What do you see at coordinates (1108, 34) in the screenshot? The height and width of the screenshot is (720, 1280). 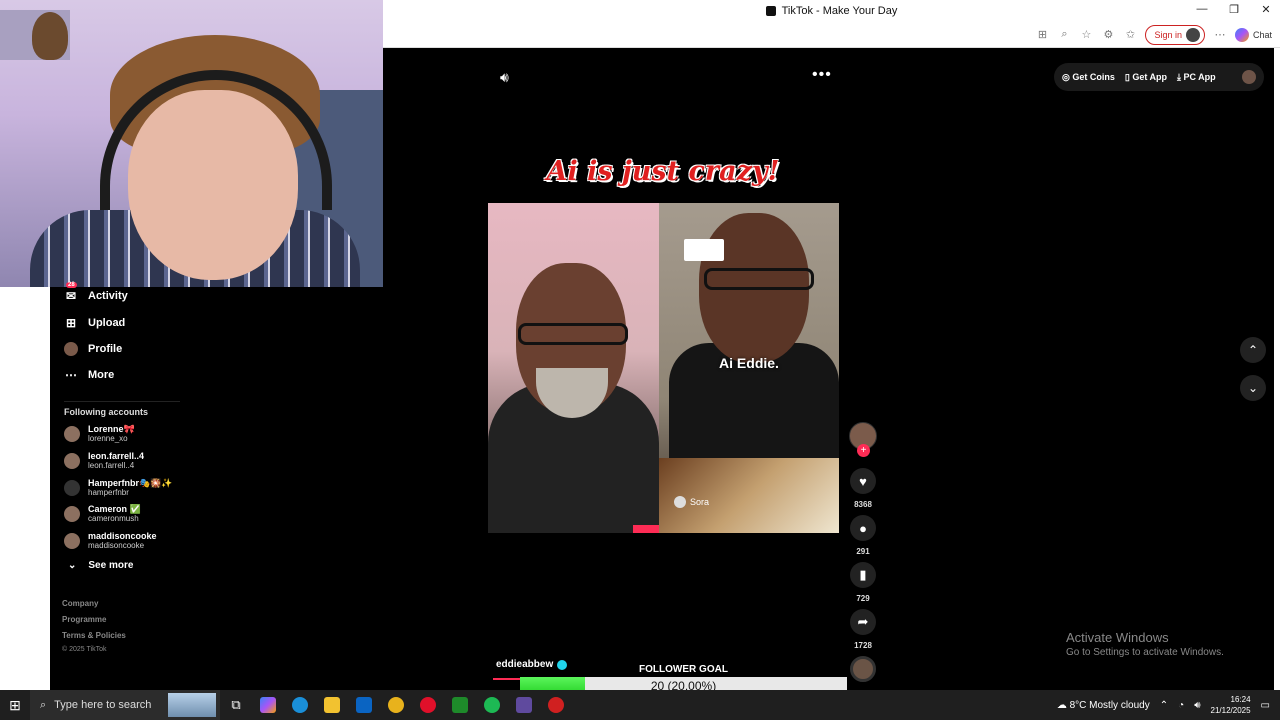 I see `extensions-icon: ⚙` at bounding box center [1108, 34].